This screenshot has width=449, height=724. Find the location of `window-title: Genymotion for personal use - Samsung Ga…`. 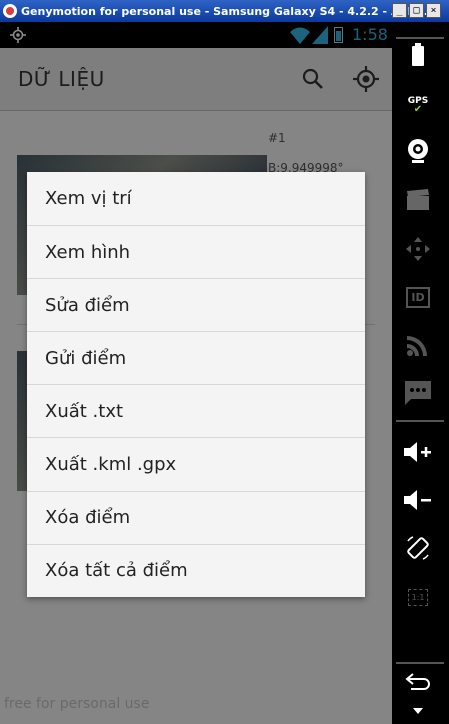

window-title: Genymotion for personal use - Samsung Ga… is located at coordinates (224, 11).